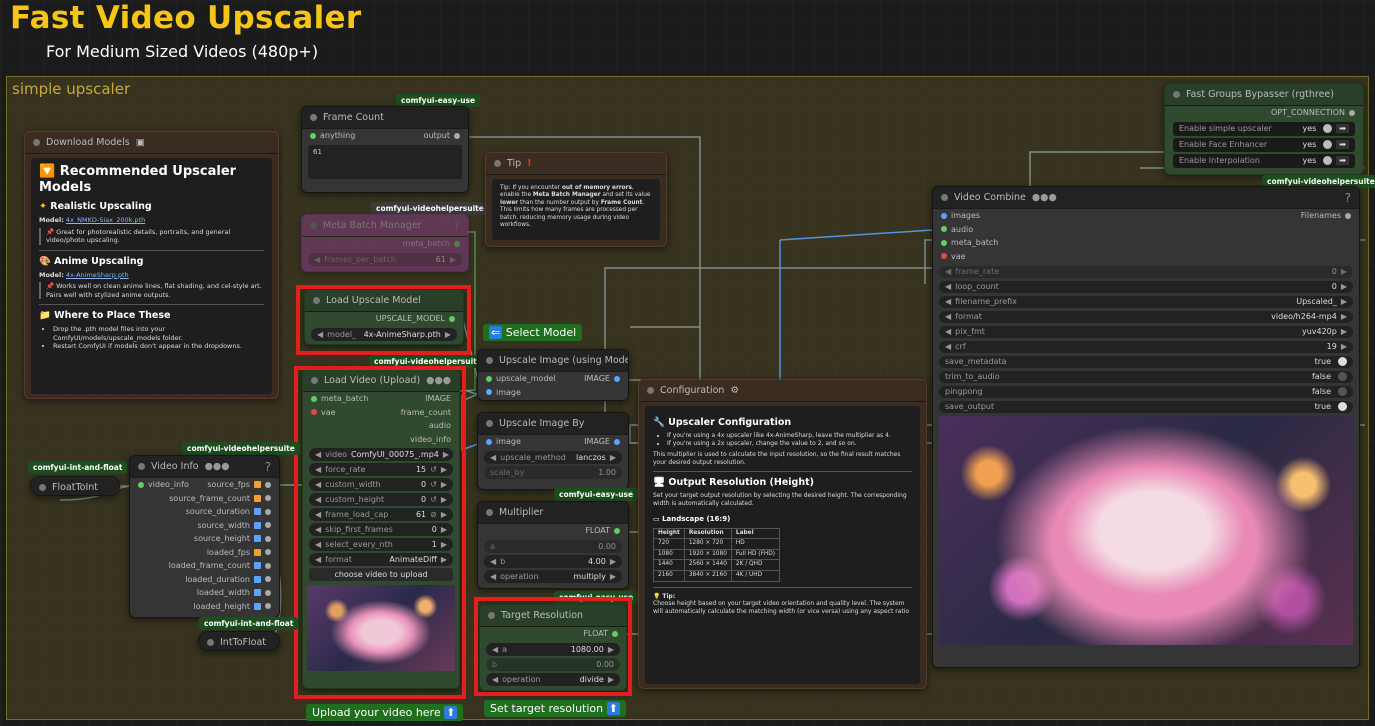 The width and height of the screenshot is (1375, 726). Describe the element at coordinates (97, 275) in the screenshot. I see `model-link-animesharp: 4x-AnimeSharp.pth` at that location.